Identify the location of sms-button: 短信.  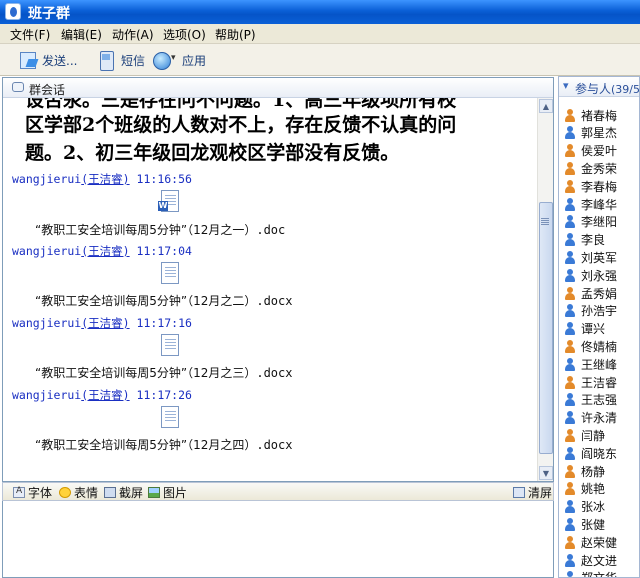
(121, 60).